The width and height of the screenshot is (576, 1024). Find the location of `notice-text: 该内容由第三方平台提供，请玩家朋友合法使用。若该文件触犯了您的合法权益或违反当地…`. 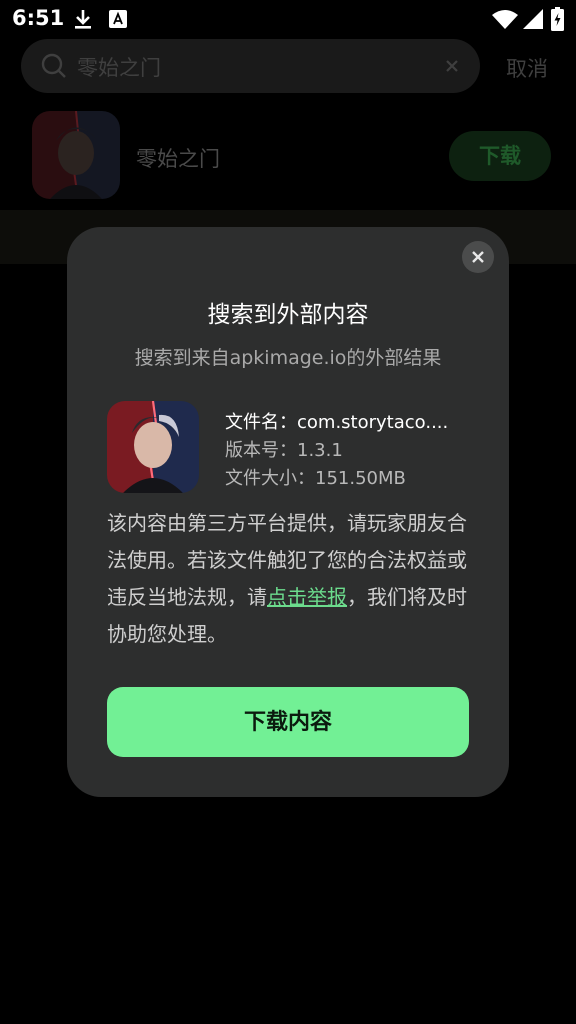

notice-text: 该内容由第三方平台提供，请玩家朋友合法使用。若该文件触犯了您的合法权益或违反当地… is located at coordinates (288, 579).